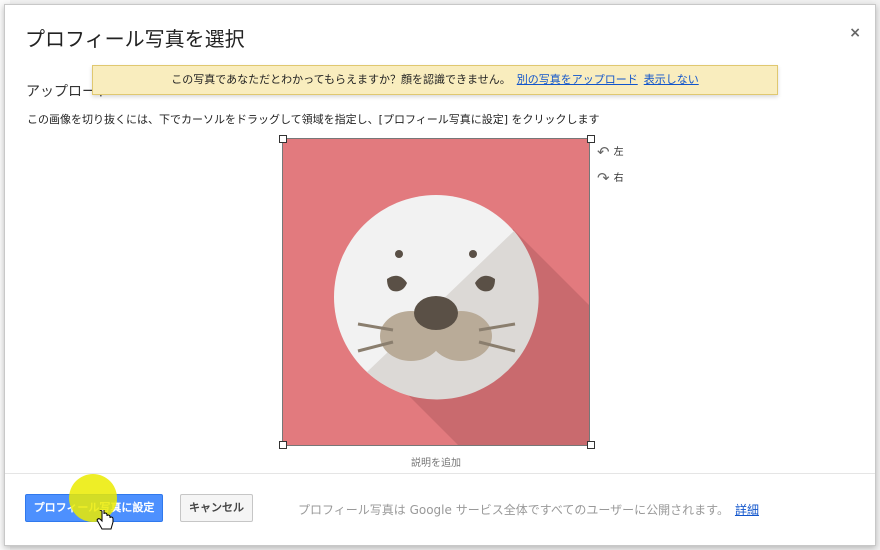 The width and height of the screenshot is (880, 550). I want to click on upload-another-photo-link: 別の写真をアップロード, so click(577, 79).